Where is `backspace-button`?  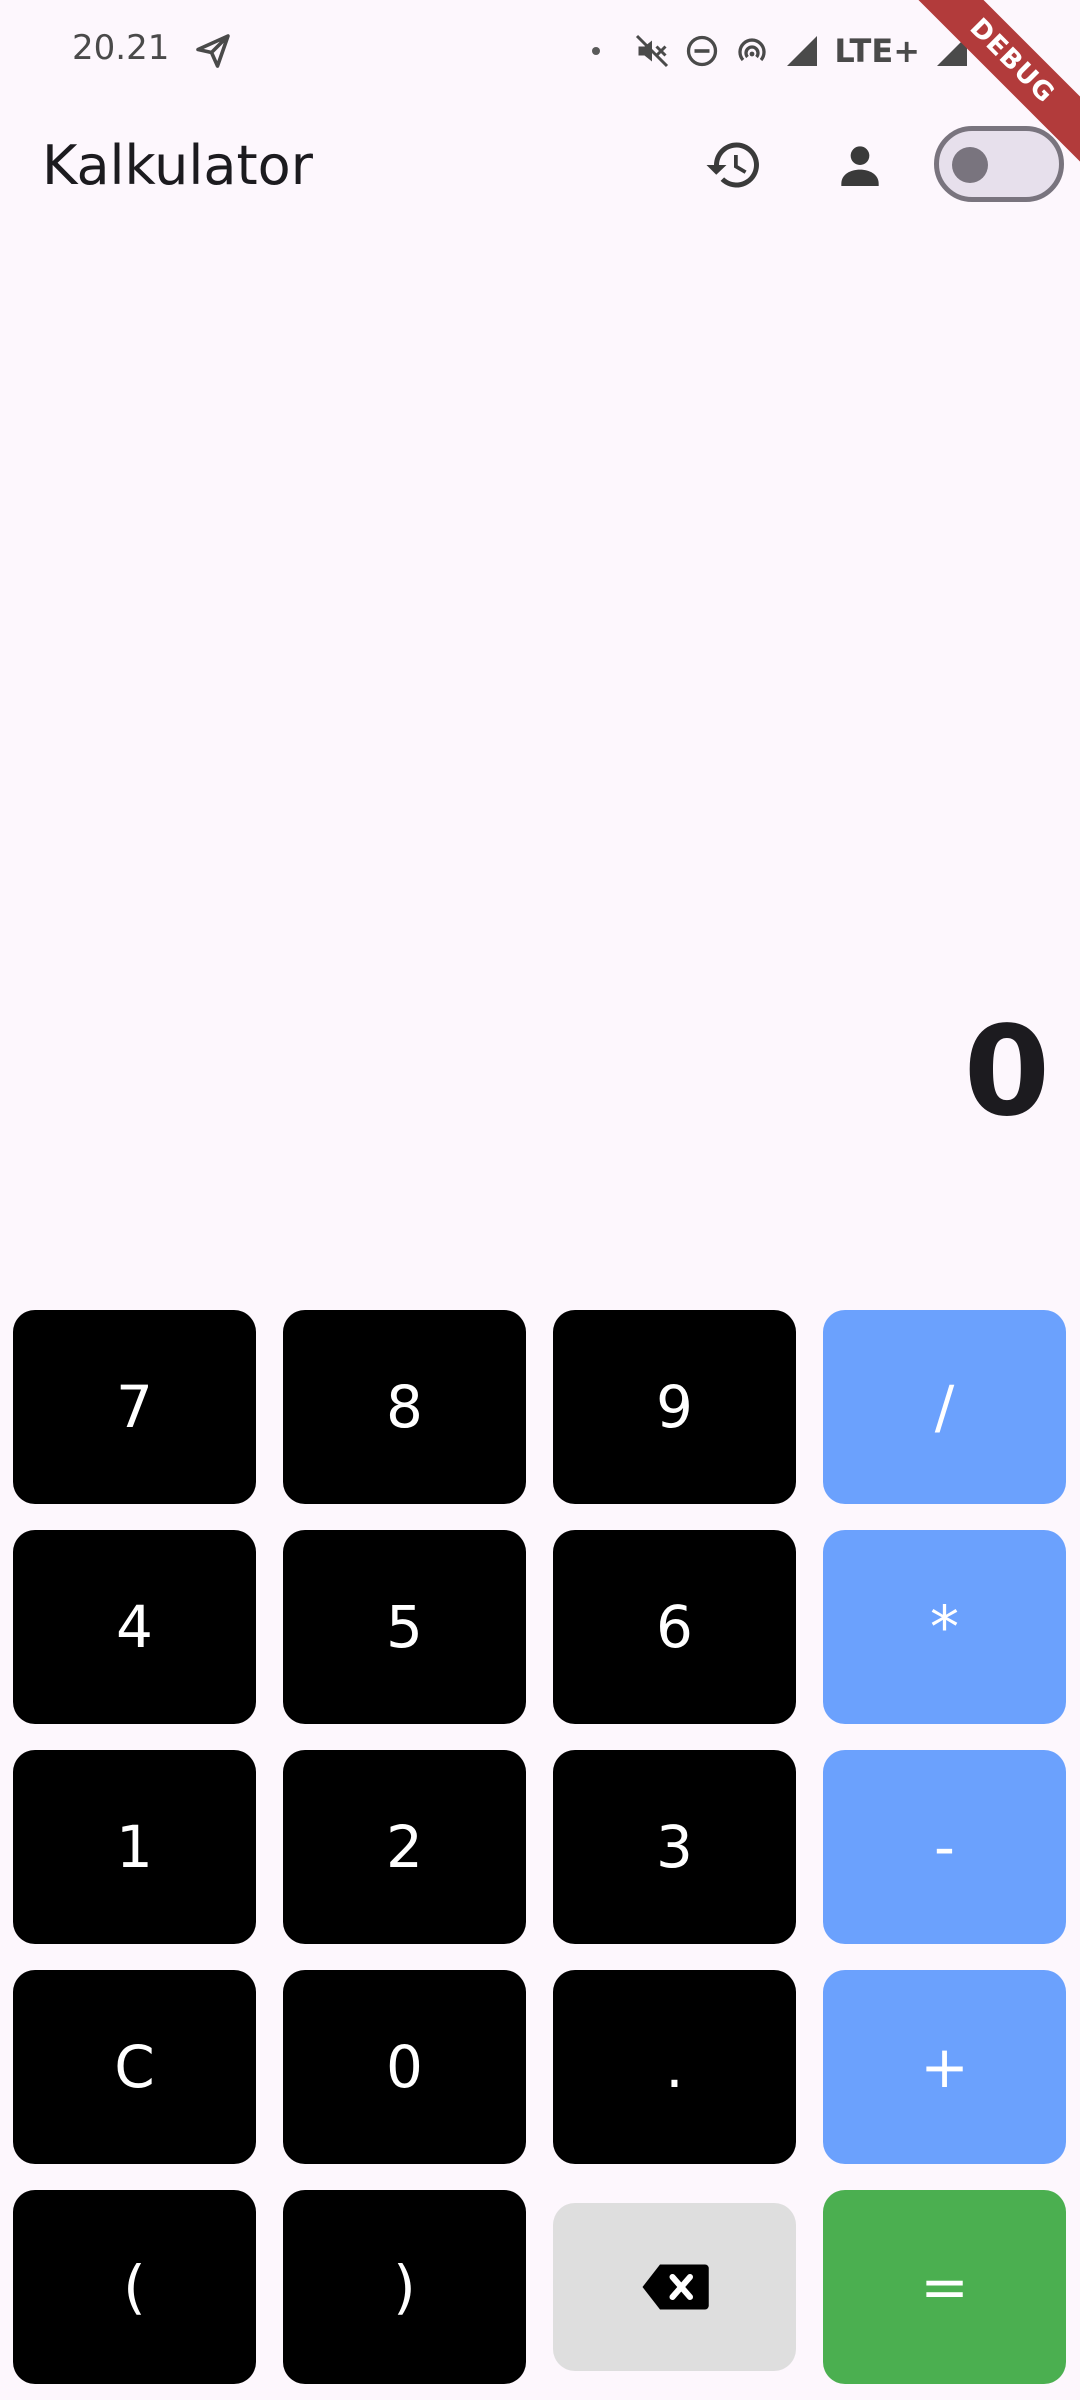
backspace-button is located at coordinates (674, 2287).